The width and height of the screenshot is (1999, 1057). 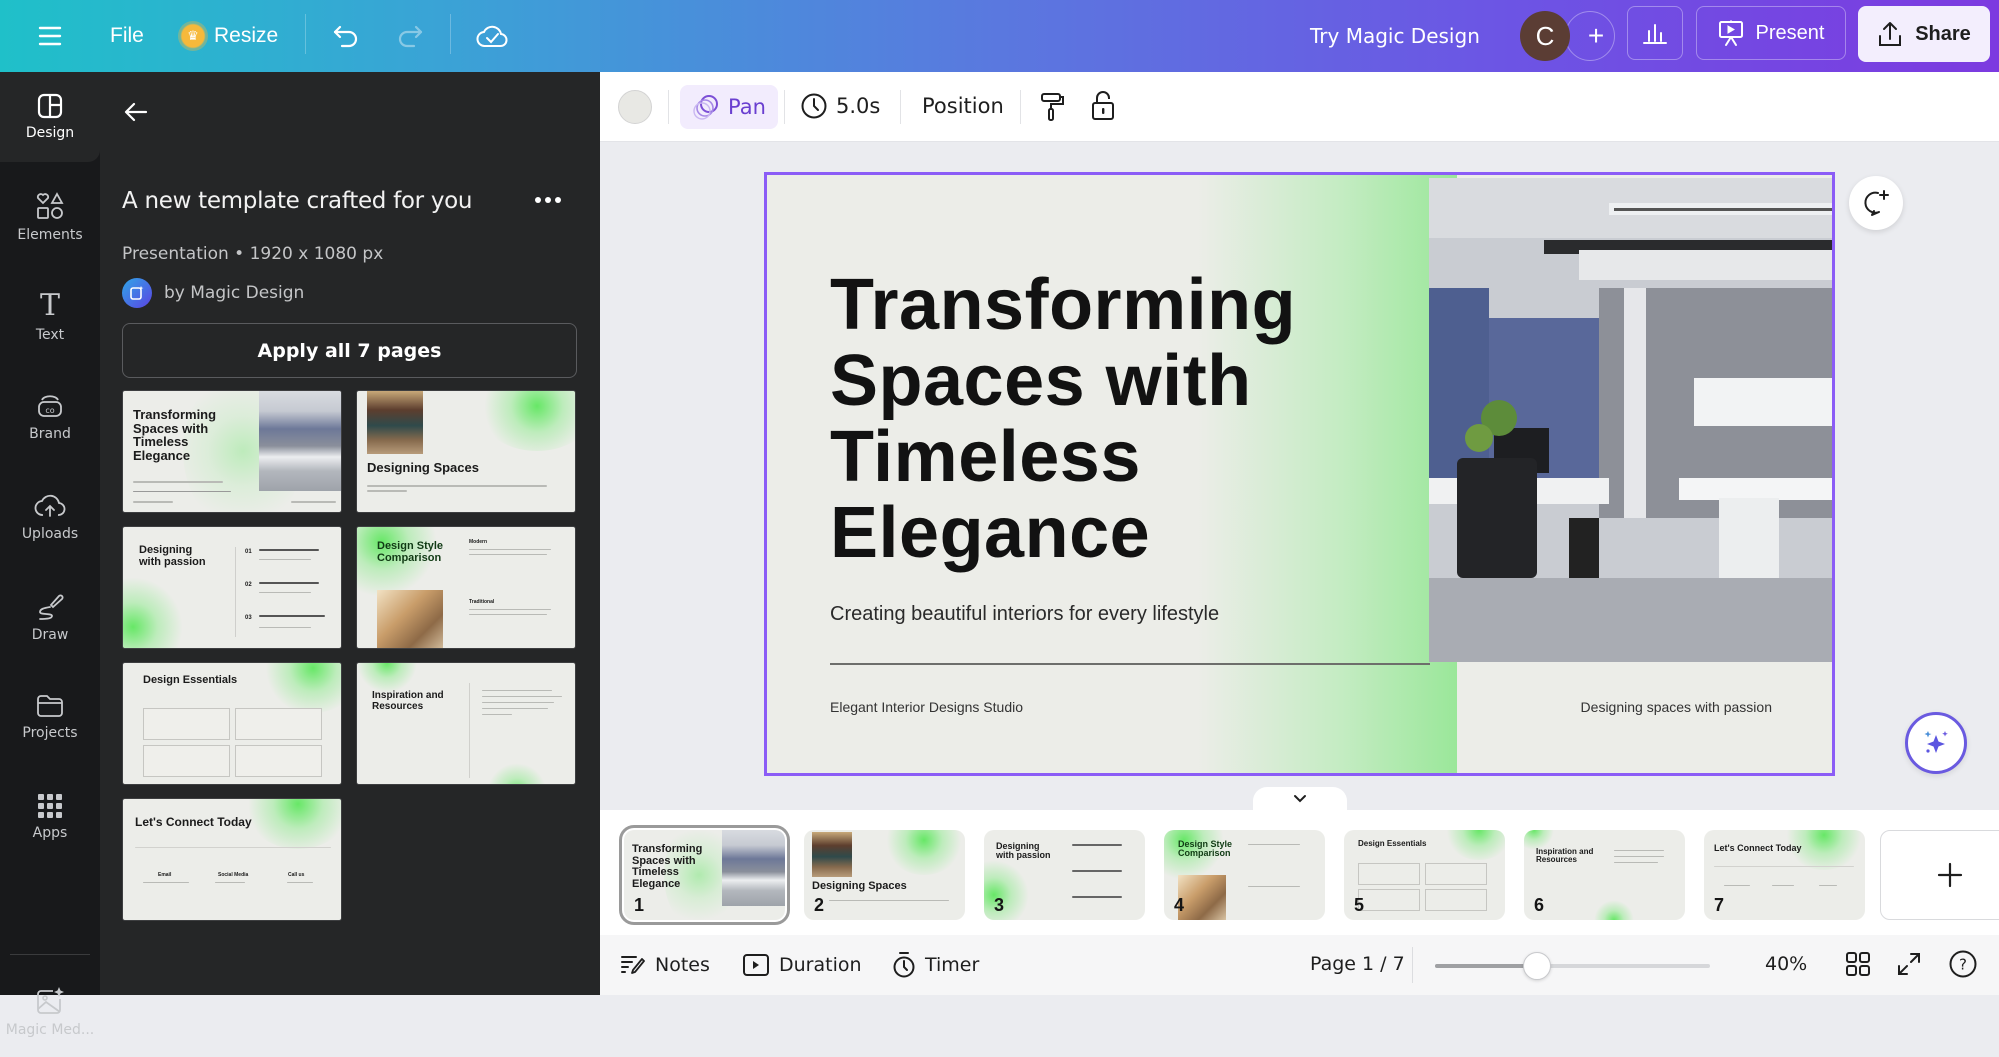 What do you see at coordinates (1486, 966) in the screenshot?
I see `zoom-slider-fill` at bounding box center [1486, 966].